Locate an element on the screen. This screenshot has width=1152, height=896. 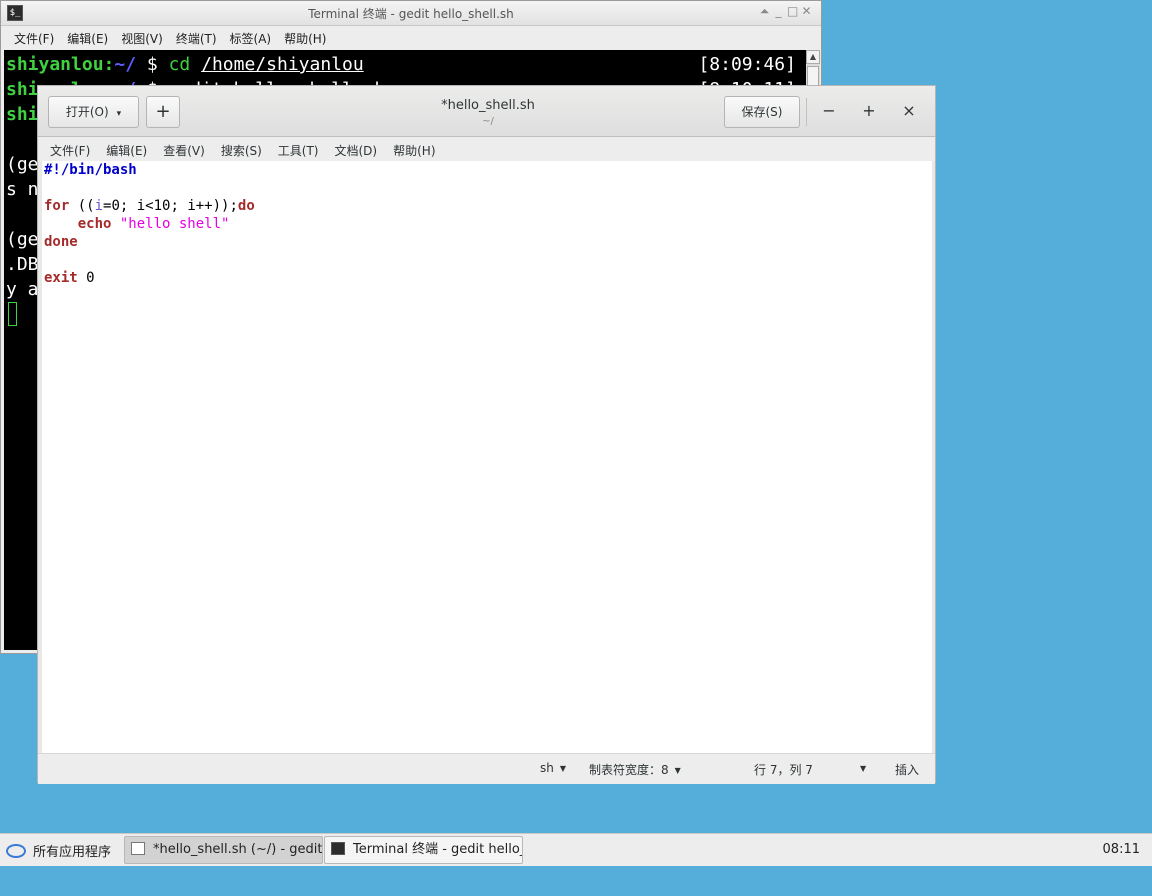
command-space is located at coordinates (195, 64).